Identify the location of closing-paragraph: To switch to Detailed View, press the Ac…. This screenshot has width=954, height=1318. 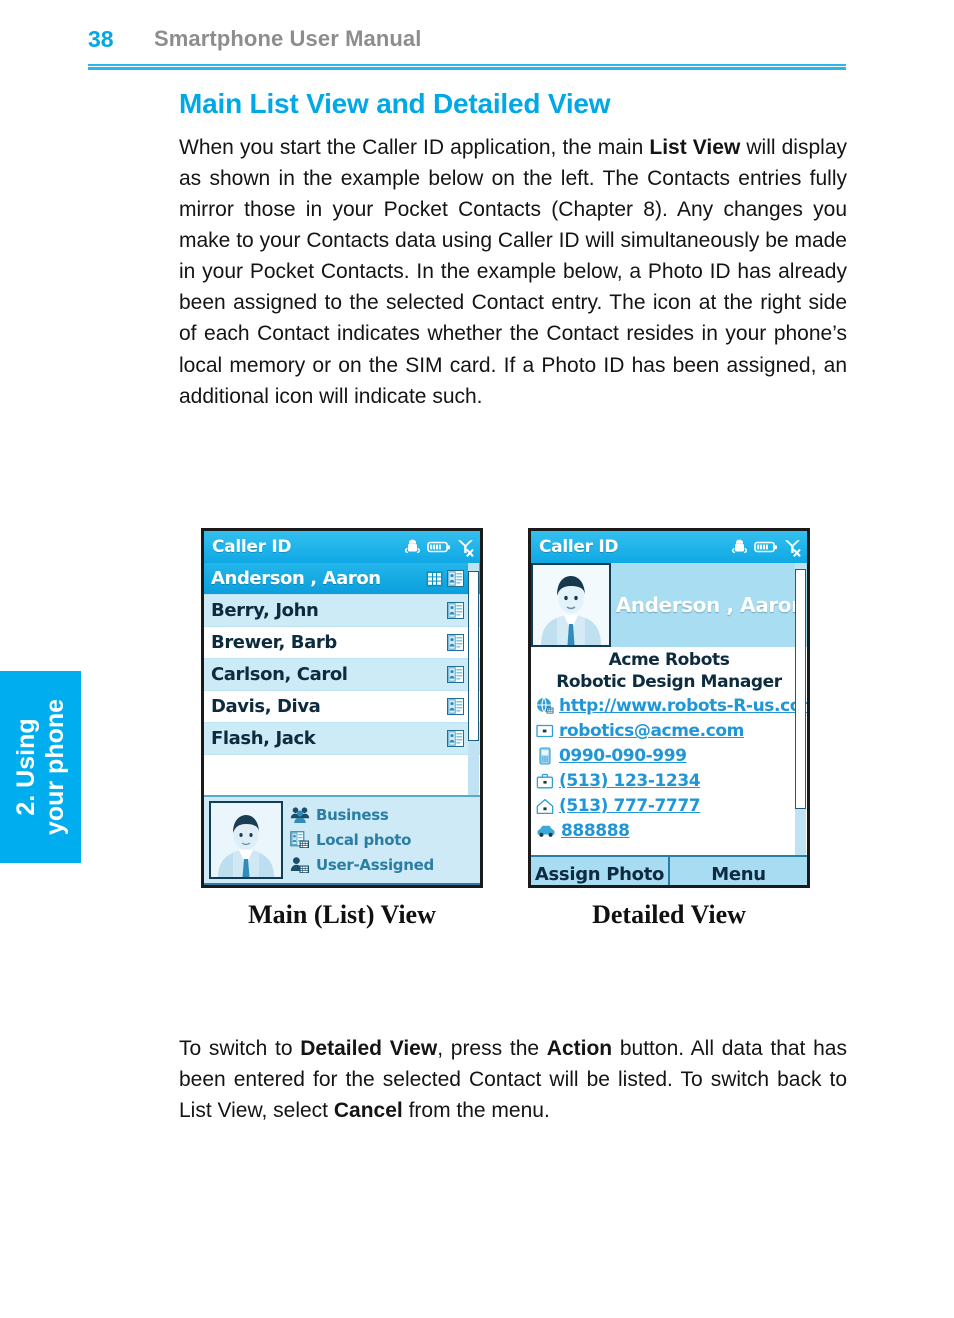
(513, 1080).